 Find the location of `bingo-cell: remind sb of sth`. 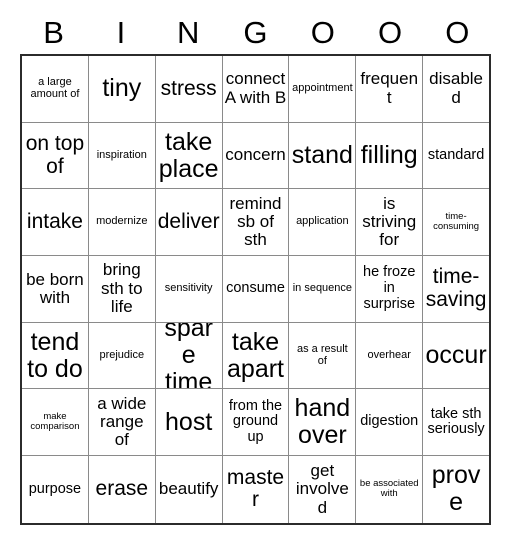

bingo-cell: remind sb of sth is located at coordinates (256, 222).